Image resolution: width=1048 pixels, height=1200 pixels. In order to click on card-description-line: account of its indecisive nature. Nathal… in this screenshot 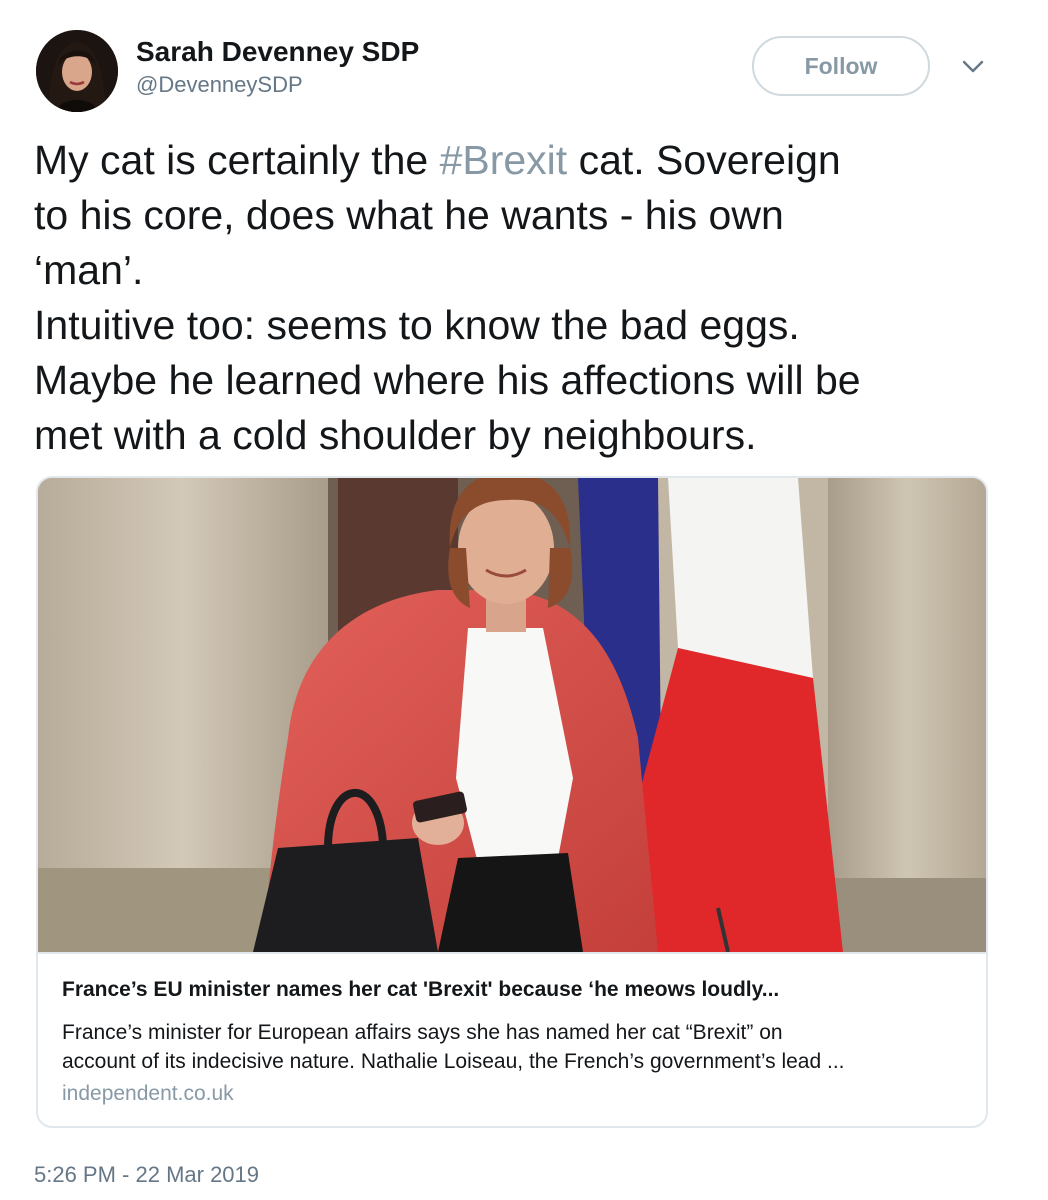, I will do `click(453, 1061)`.